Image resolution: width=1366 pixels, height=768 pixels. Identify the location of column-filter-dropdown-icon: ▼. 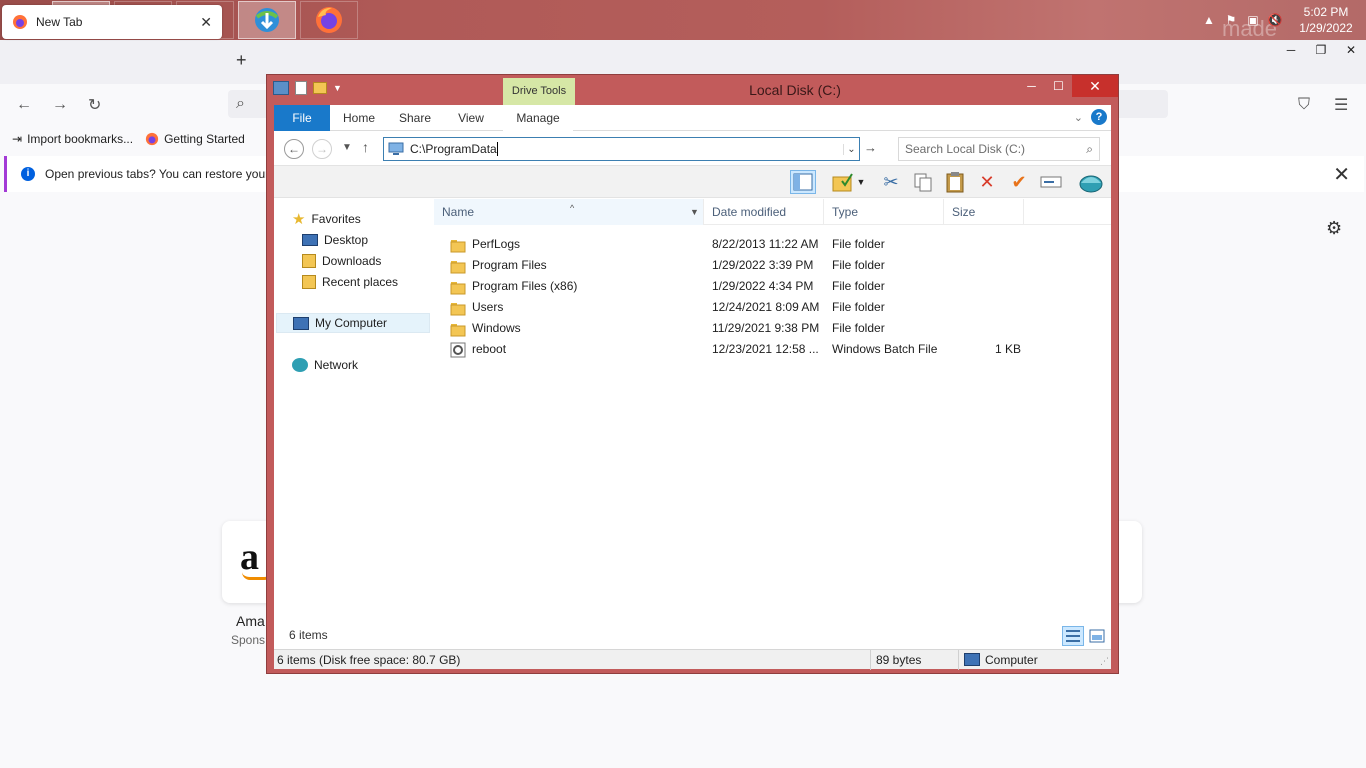
(694, 212).